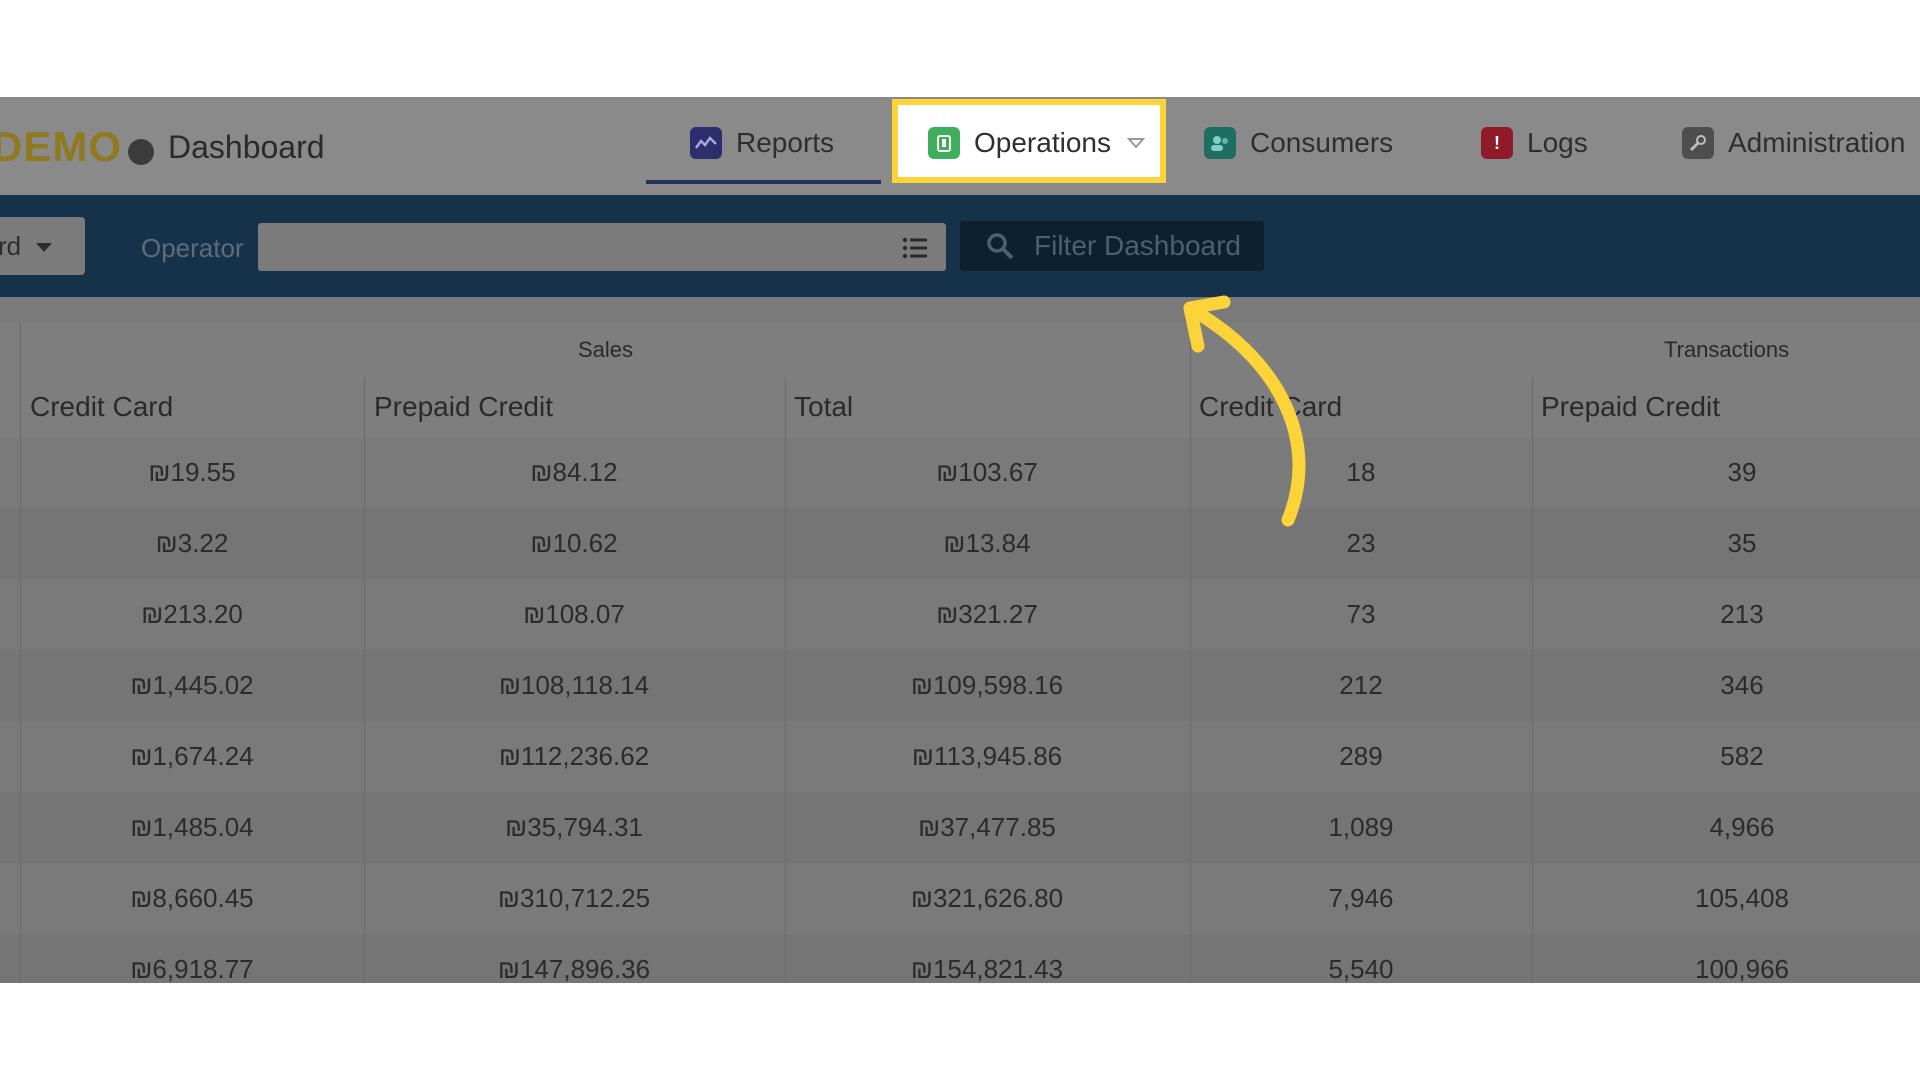 This screenshot has height=1080, width=1920. I want to click on filter-bar: rd Operator Filter Dashboard, so click(960, 246).